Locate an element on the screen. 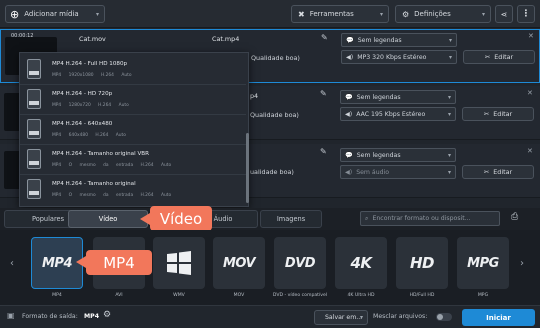  menu-button: ⋮ is located at coordinates (526, 14).